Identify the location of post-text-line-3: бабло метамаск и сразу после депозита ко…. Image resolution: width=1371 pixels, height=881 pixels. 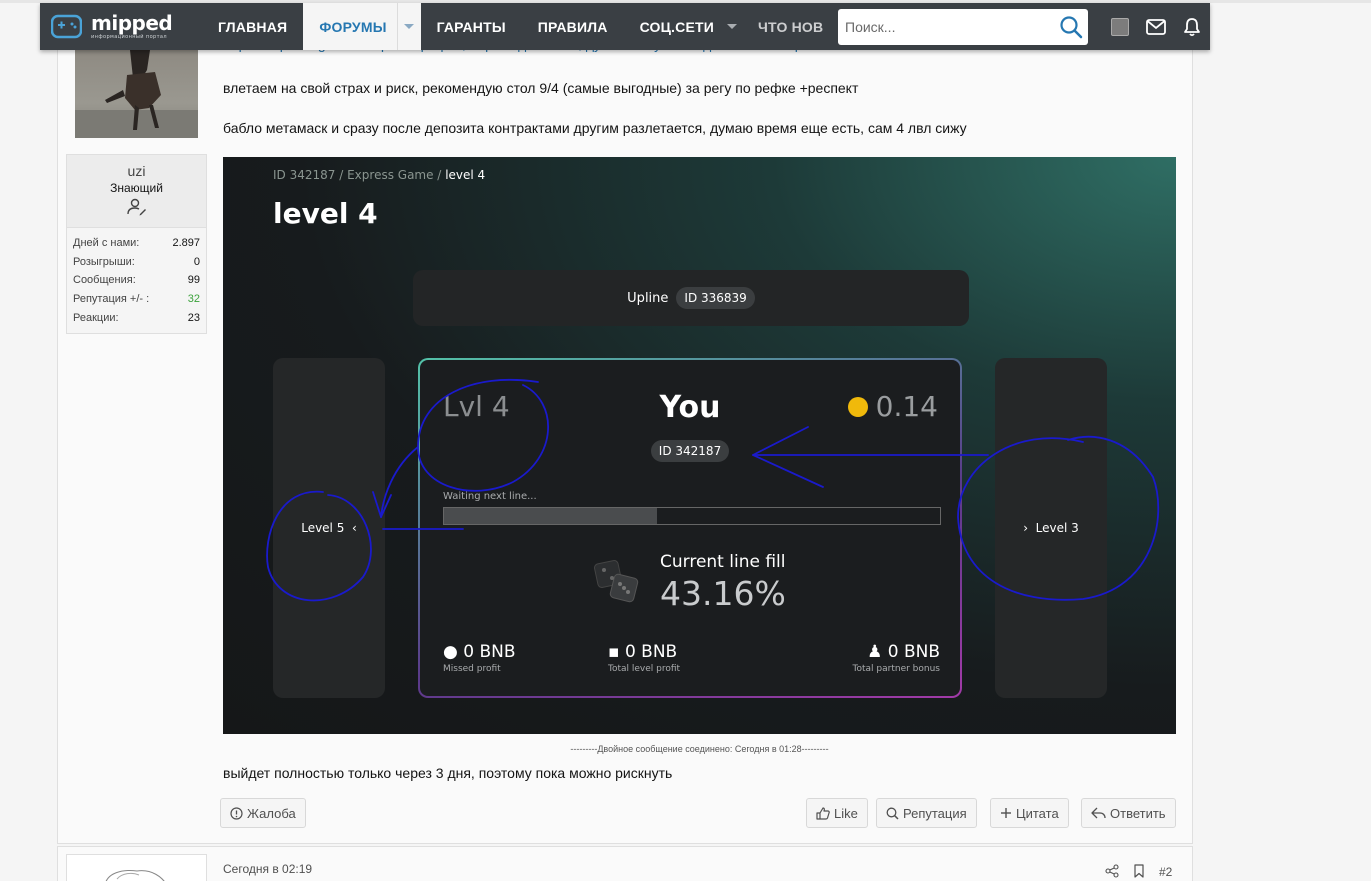
(595, 128).